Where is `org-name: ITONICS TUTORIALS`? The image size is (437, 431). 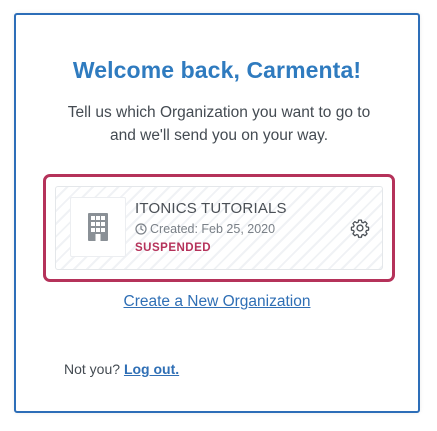 org-name: ITONICS TUTORIALS is located at coordinates (211, 208).